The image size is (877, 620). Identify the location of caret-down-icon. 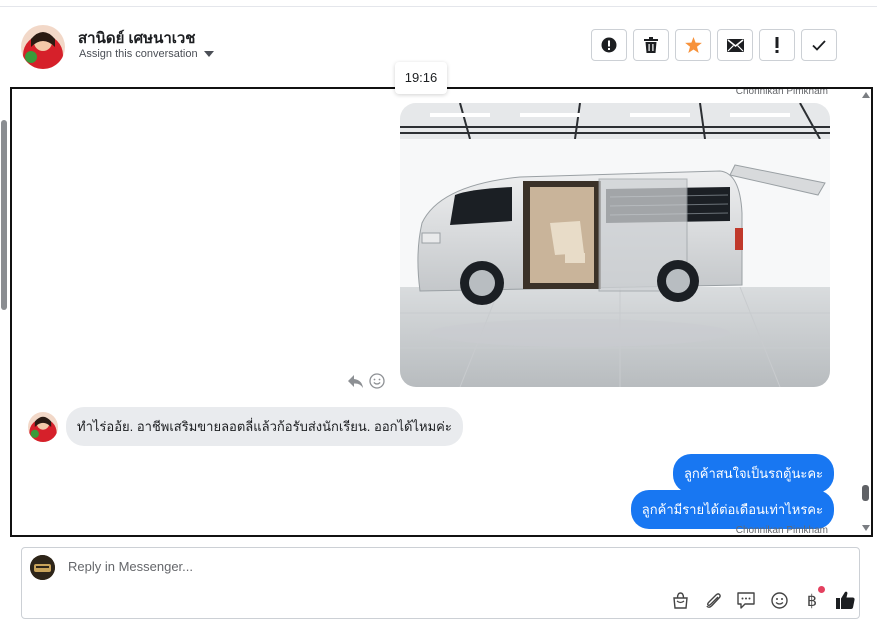
(208, 54).